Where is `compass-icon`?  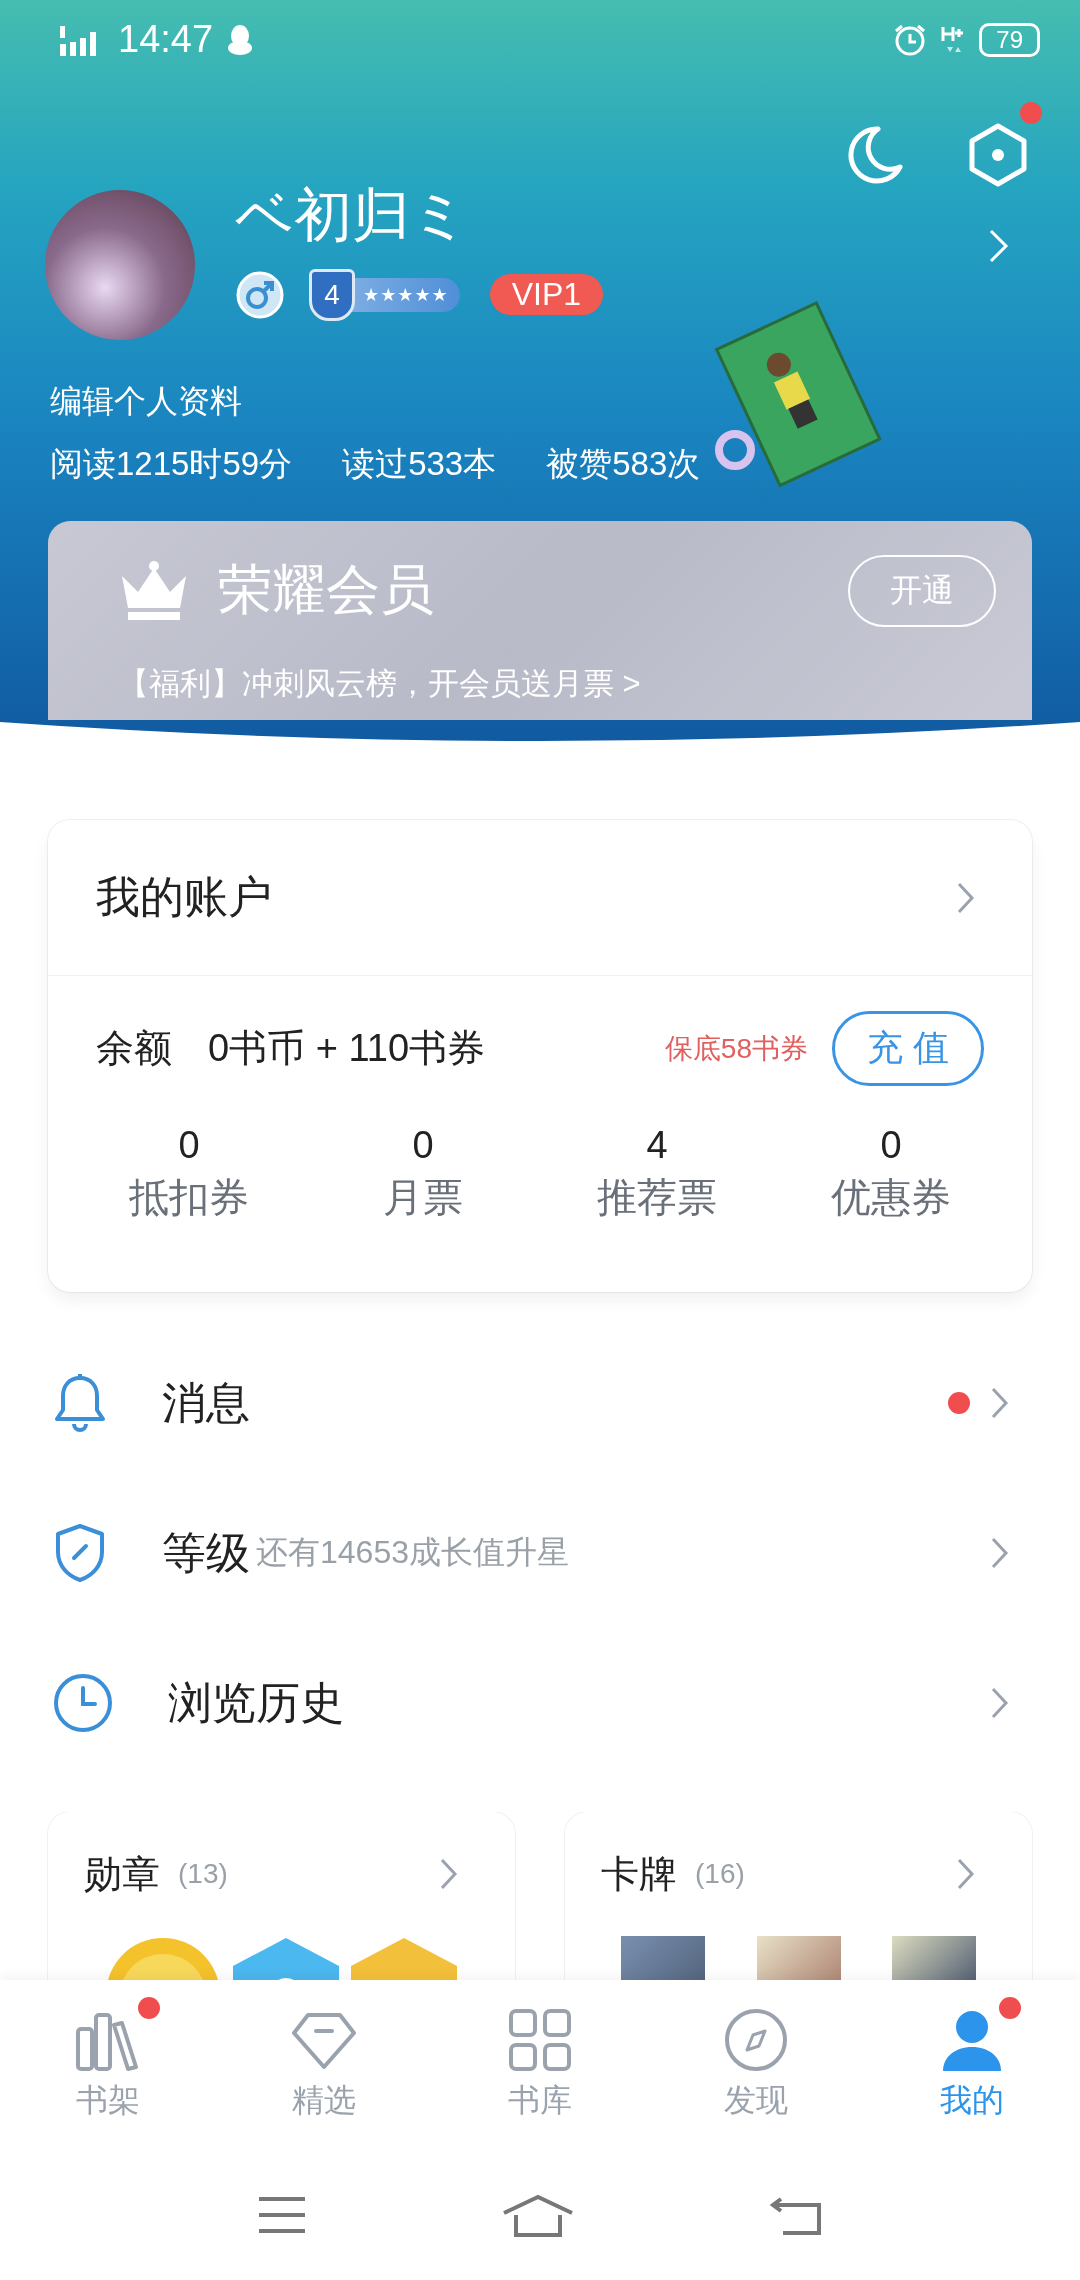
compass-icon is located at coordinates (756, 2040).